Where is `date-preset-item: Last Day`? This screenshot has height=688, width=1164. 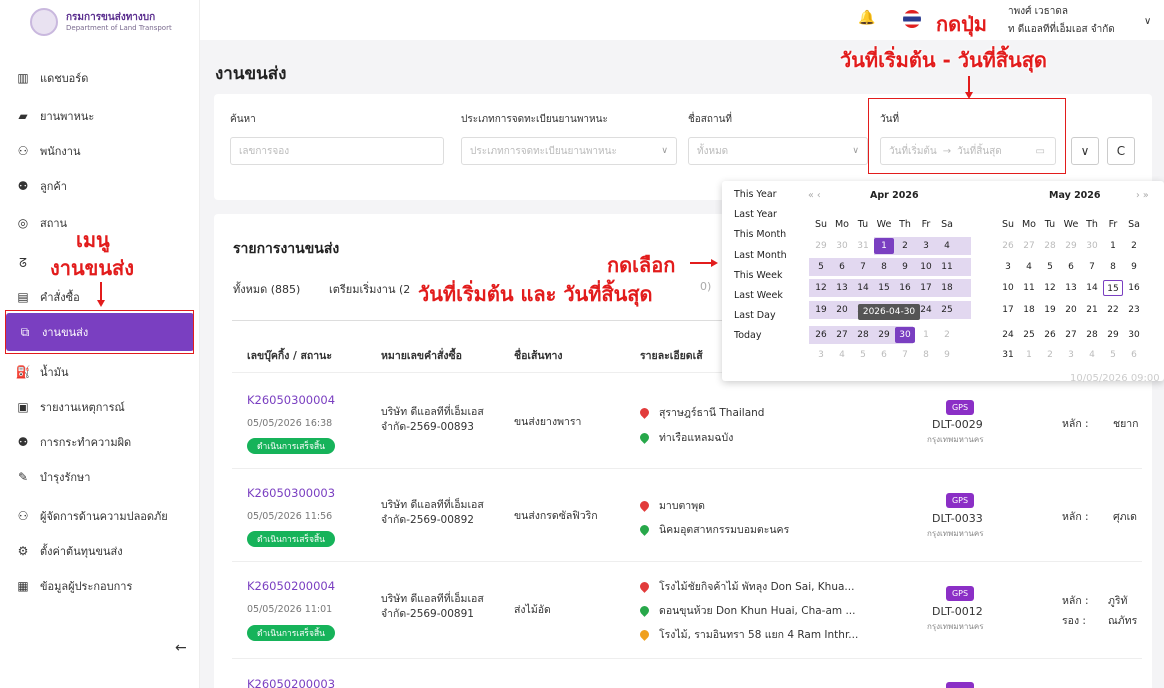 date-preset-item: Last Day is located at coordinates (755, 315).